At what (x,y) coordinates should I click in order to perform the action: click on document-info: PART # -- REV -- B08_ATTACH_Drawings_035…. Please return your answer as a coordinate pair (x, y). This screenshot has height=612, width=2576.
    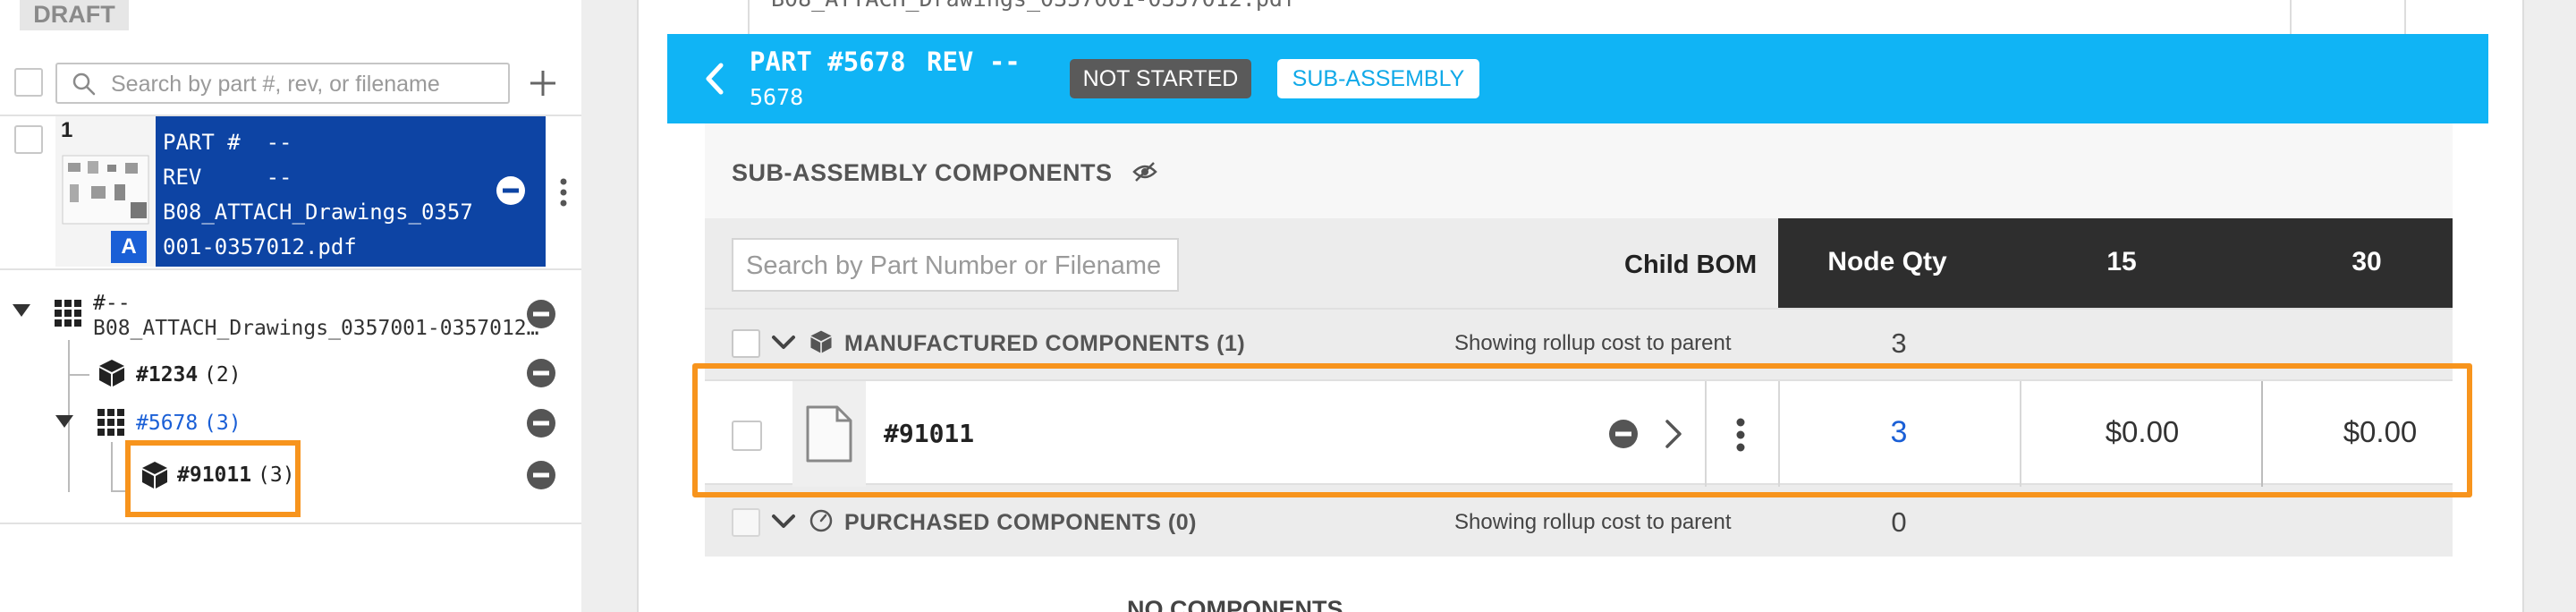
    Looking at the image, I should click on (318, 194).